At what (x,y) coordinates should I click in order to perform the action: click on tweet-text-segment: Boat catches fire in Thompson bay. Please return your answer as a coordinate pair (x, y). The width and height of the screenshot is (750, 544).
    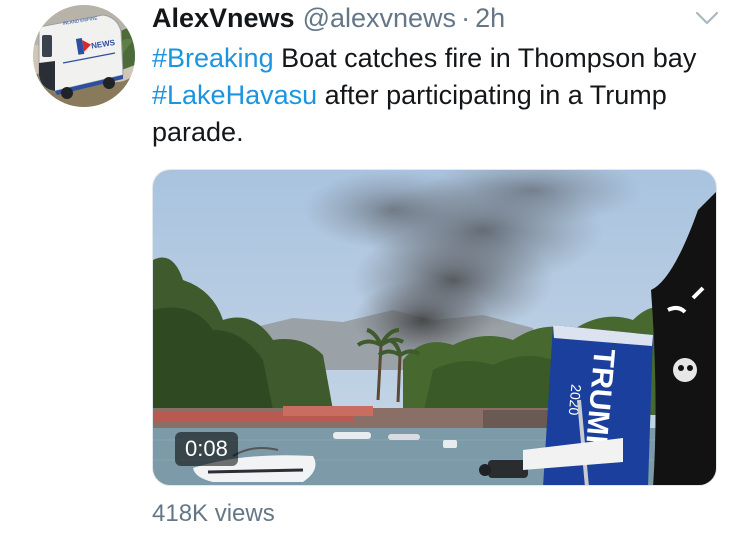
    Looking at the image, I should click on (485, 58).